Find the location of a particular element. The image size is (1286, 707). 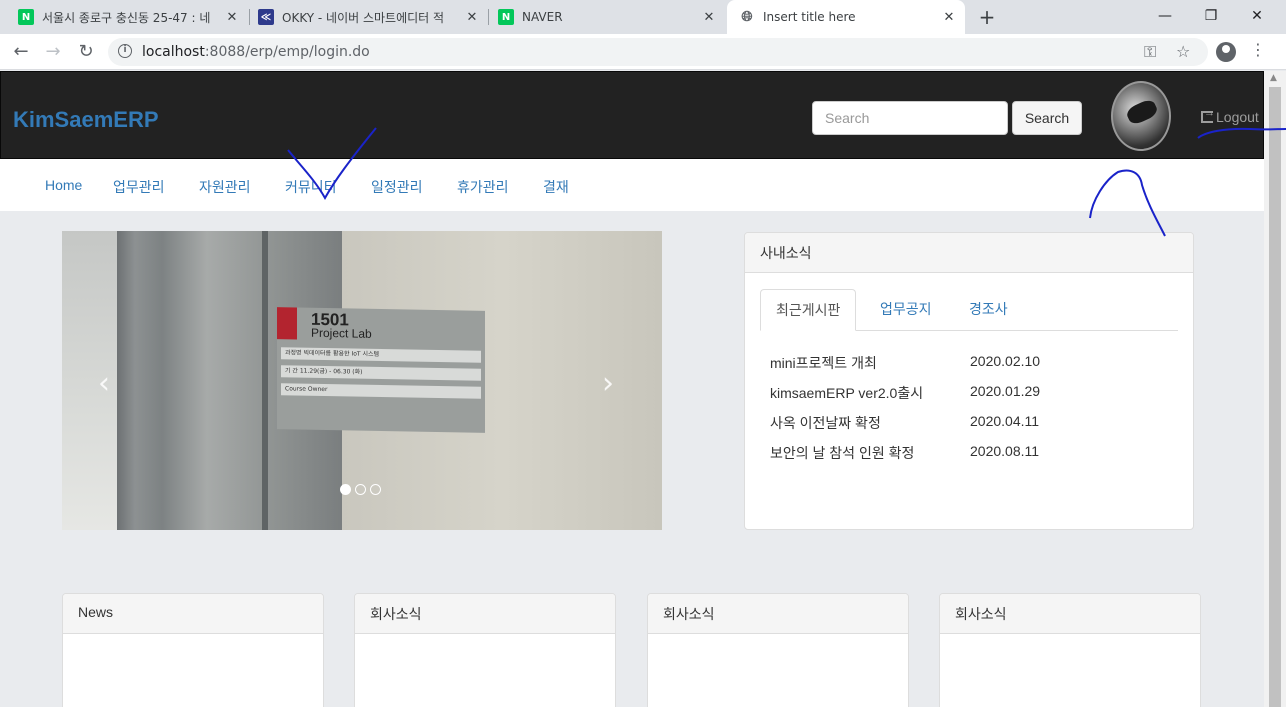

url-path: :8088/erp/emp/login.do is located at coordinates (287, 52).